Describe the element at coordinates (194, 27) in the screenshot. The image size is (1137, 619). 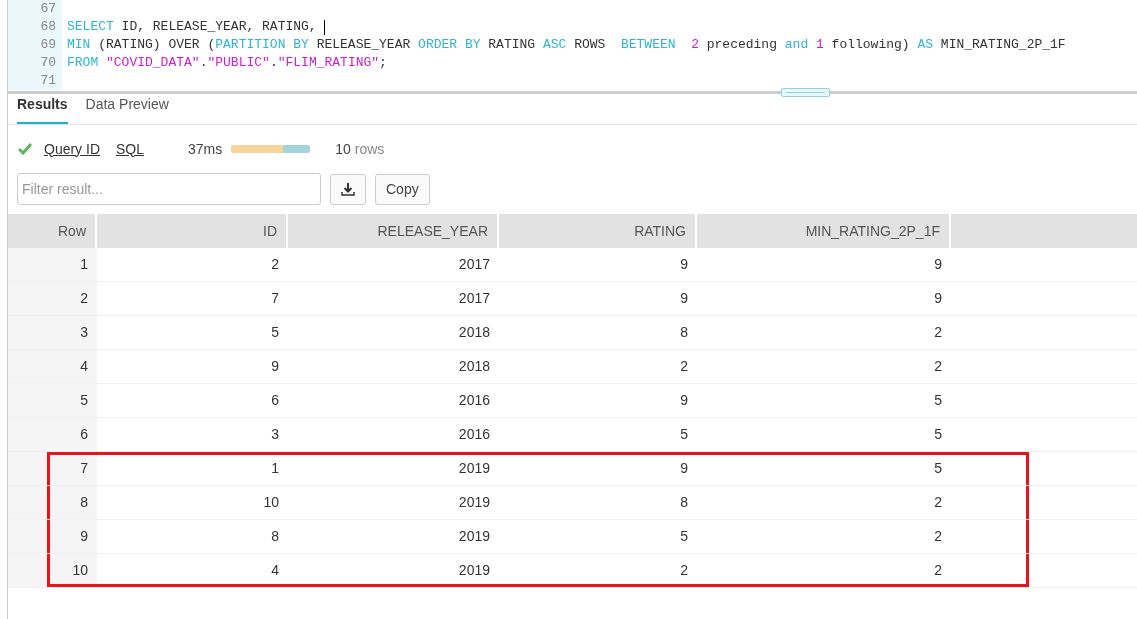
I see `code-line: SELECT ID, RELEASE_YEAR, RATING,` at that location.